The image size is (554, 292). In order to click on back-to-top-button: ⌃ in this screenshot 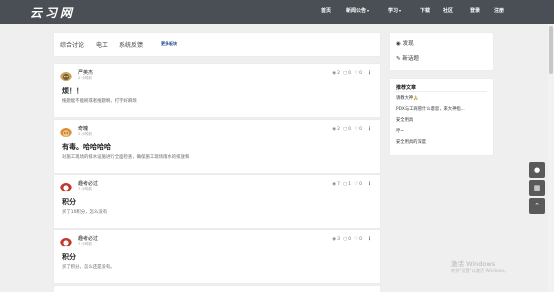, I will do `click(537, 206)`.